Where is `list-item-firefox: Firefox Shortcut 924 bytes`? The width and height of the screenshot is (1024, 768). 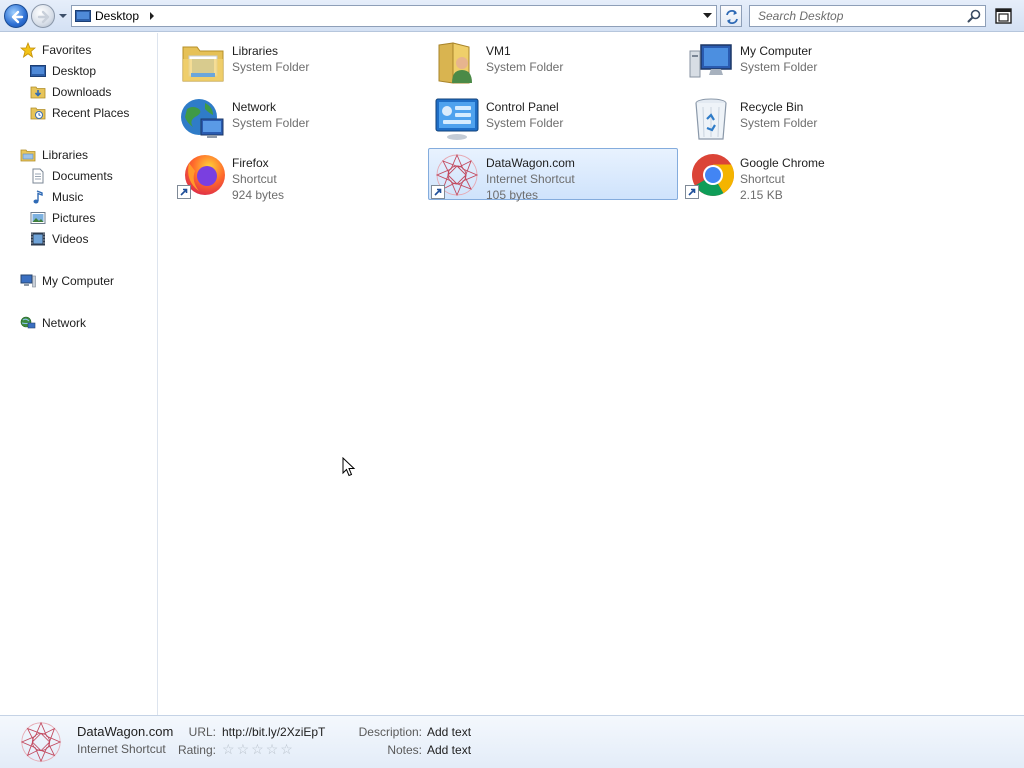 list-item-firefox: Firefox Shortcut 924 bytes is located at coordinates (299, 175).